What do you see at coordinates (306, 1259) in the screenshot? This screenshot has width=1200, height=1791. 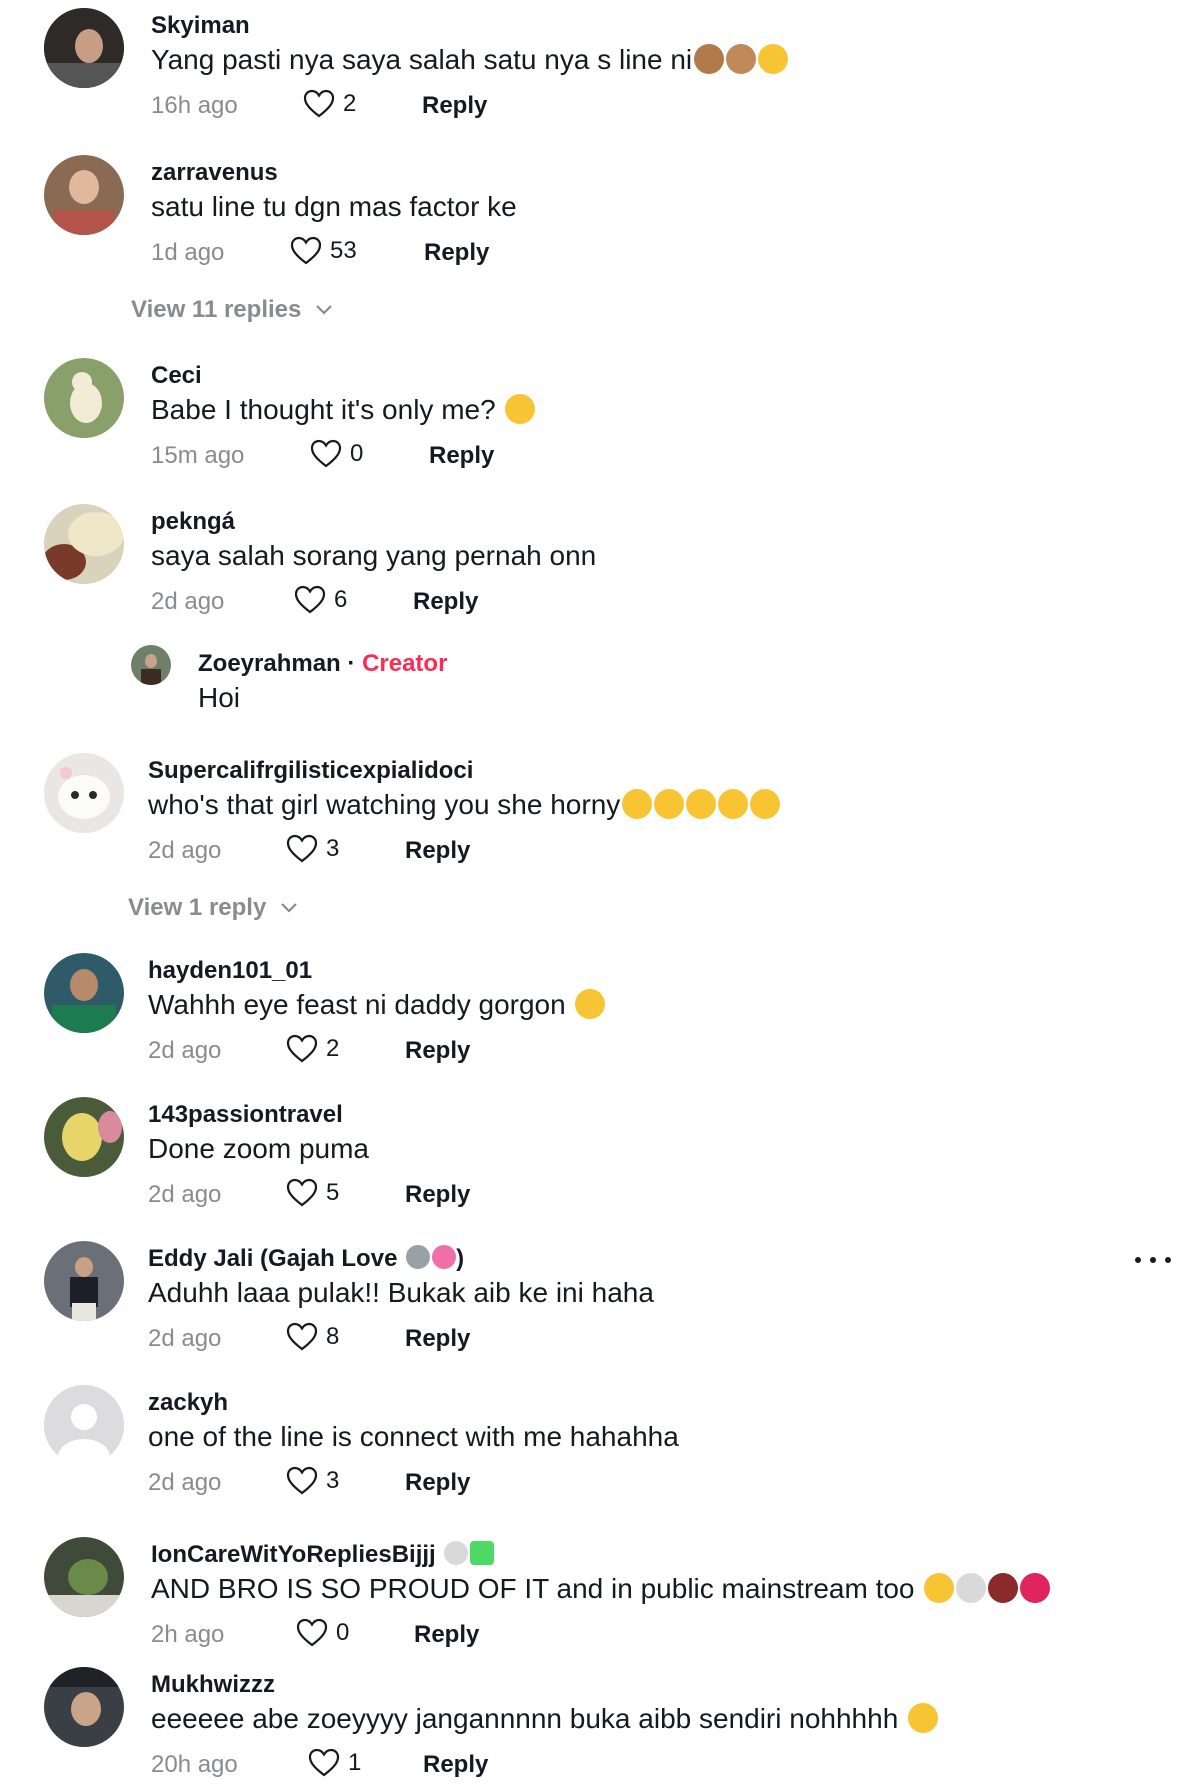 I see `username: Eddy Jali (Gajah Love )` at bounding box center [306, 1259].